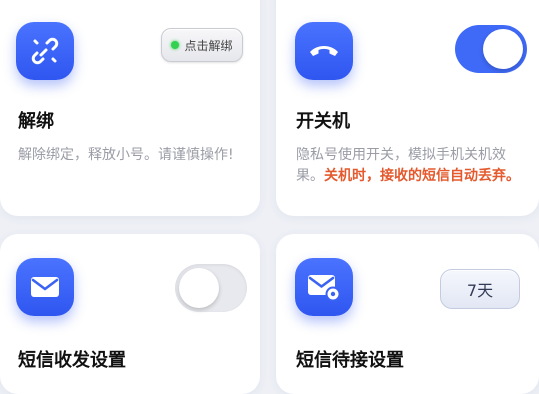  Describe the element at coordinates (324, 51) in the screenshot. I see `phone-hangup-icon` at that location.